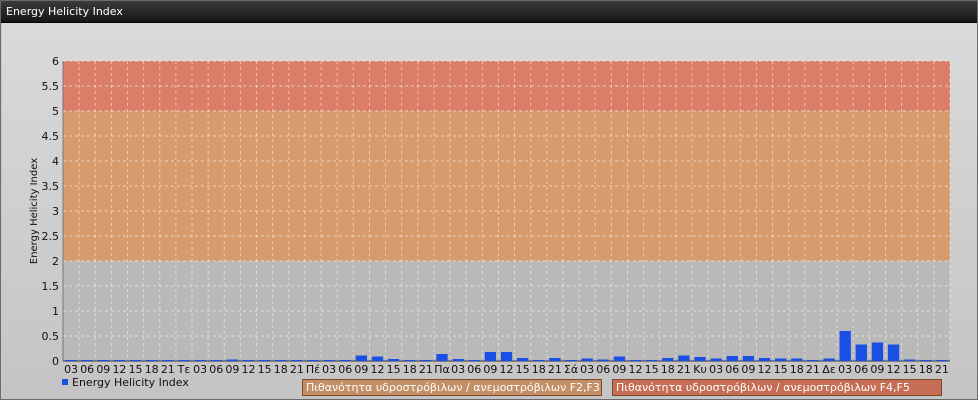  What do you see at coordinates (684, 369) in the screenshot?
I see `x-tick-38: 21` at bounding box center [684, 369].